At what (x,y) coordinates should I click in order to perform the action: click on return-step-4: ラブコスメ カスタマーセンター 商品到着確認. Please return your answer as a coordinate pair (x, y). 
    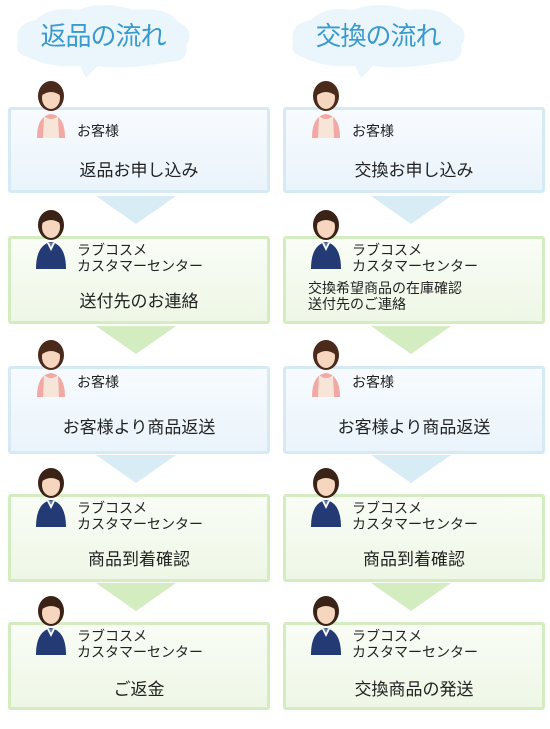
    Looking at the image, I should click on (139, 525).